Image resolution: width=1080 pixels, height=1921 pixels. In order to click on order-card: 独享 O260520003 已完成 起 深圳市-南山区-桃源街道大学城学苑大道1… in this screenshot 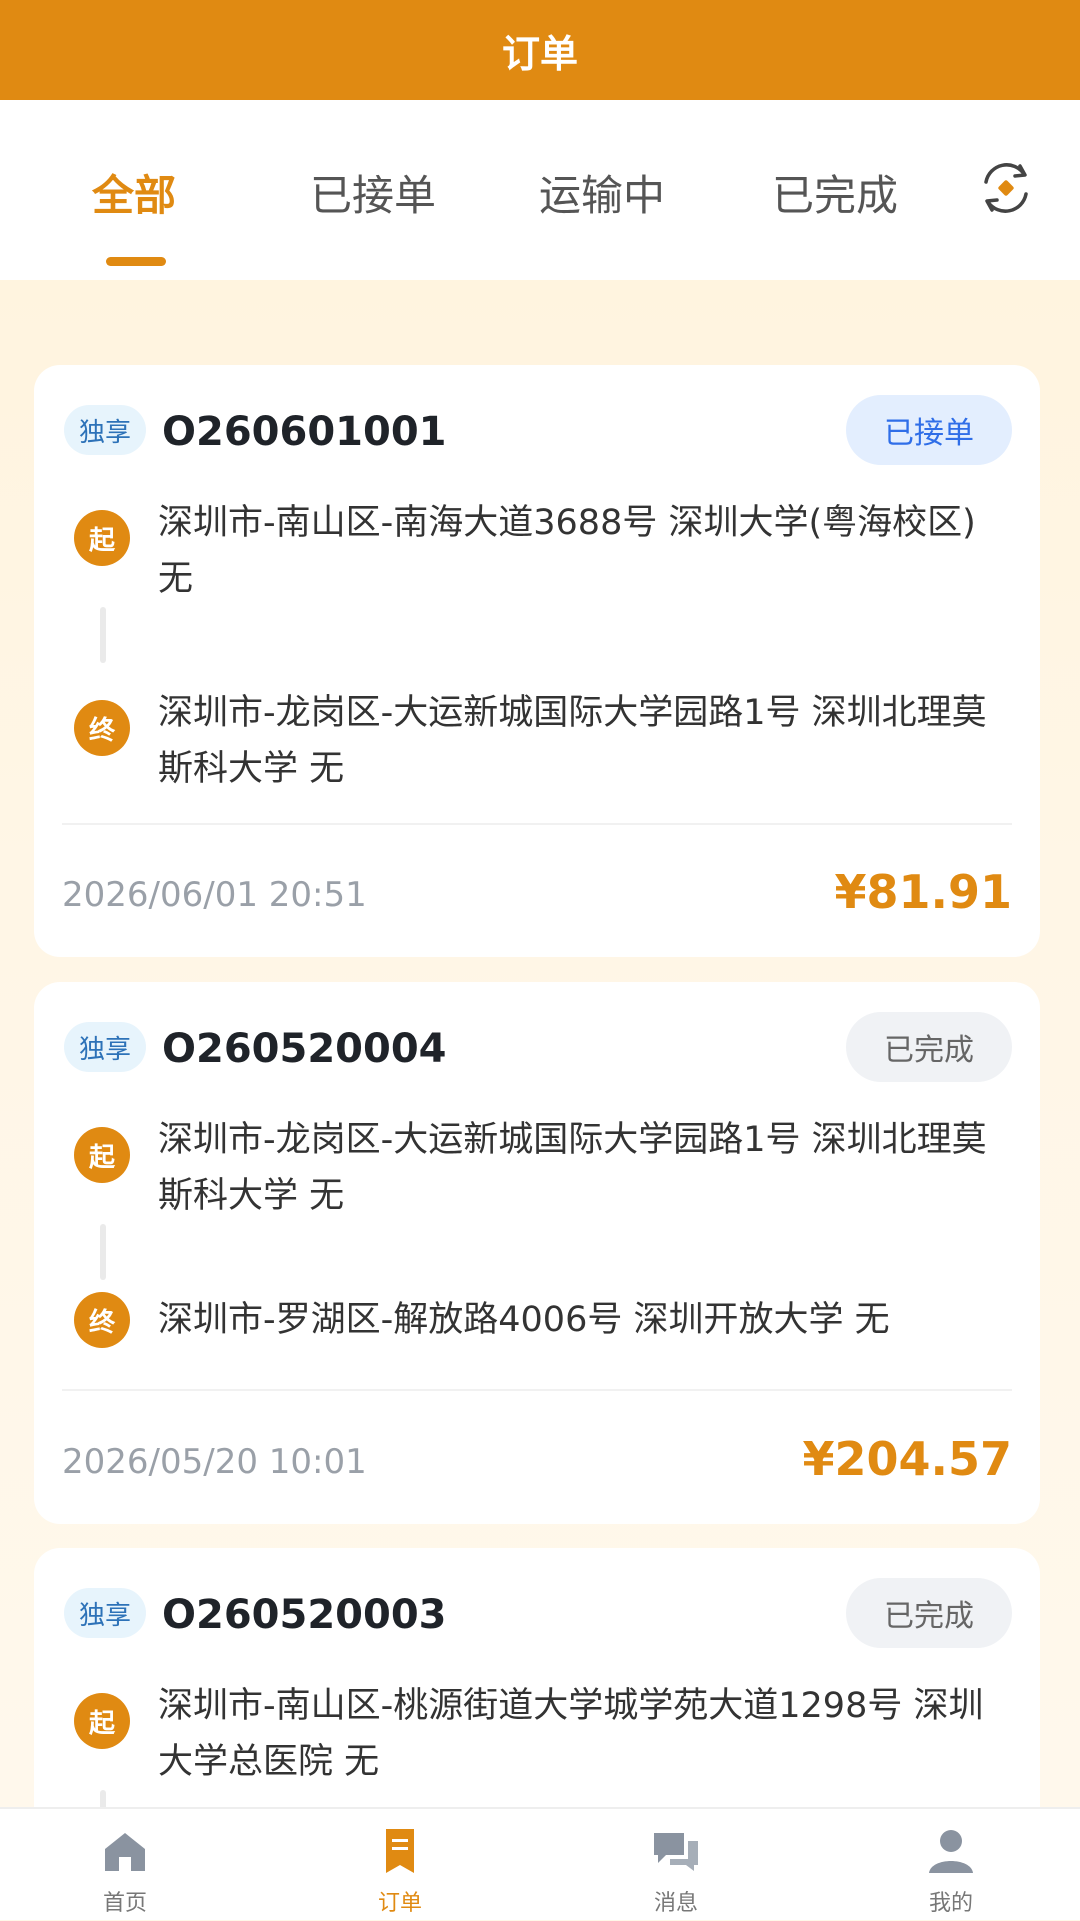, I will do `click(537, 1677)`.